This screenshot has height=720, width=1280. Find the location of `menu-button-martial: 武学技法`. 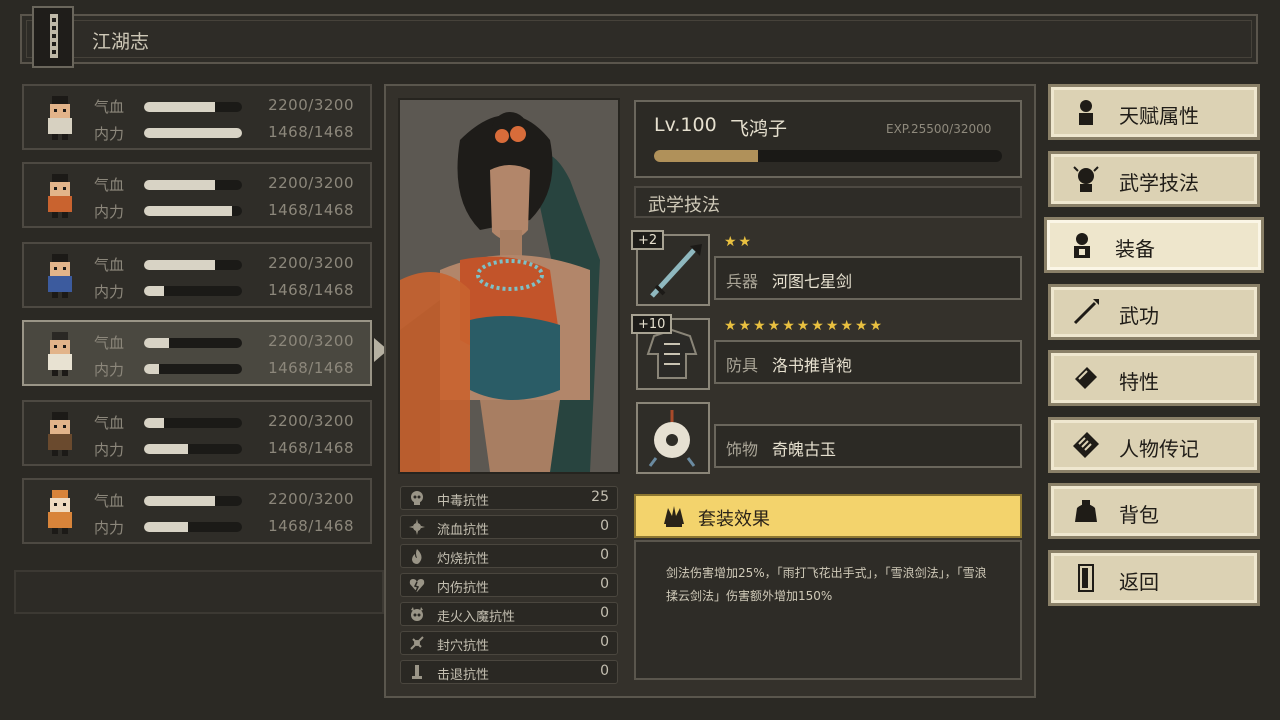

menu-button-martial: 武学技法 is located at coordinates (1154, 178).